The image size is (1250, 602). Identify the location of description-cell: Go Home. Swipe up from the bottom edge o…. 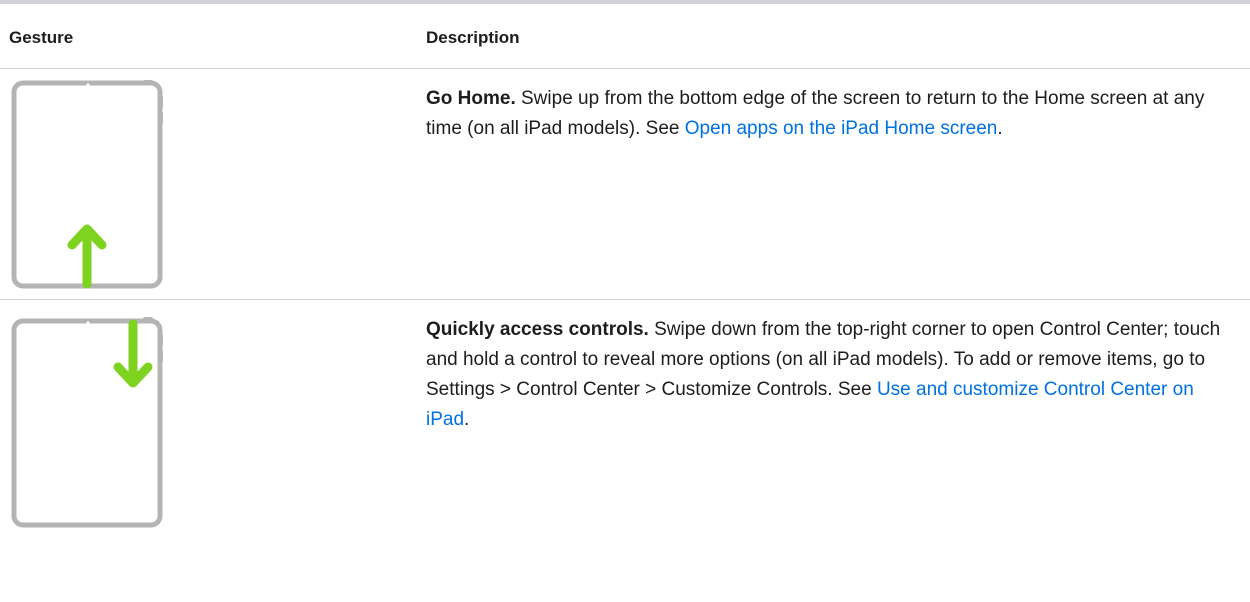
(831, 114).